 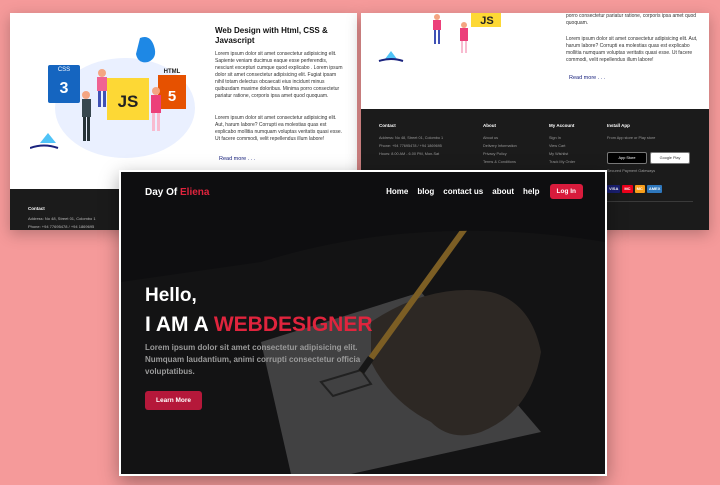 I want to click on hero-greeting: Hello,, so click(x=171, y=295).